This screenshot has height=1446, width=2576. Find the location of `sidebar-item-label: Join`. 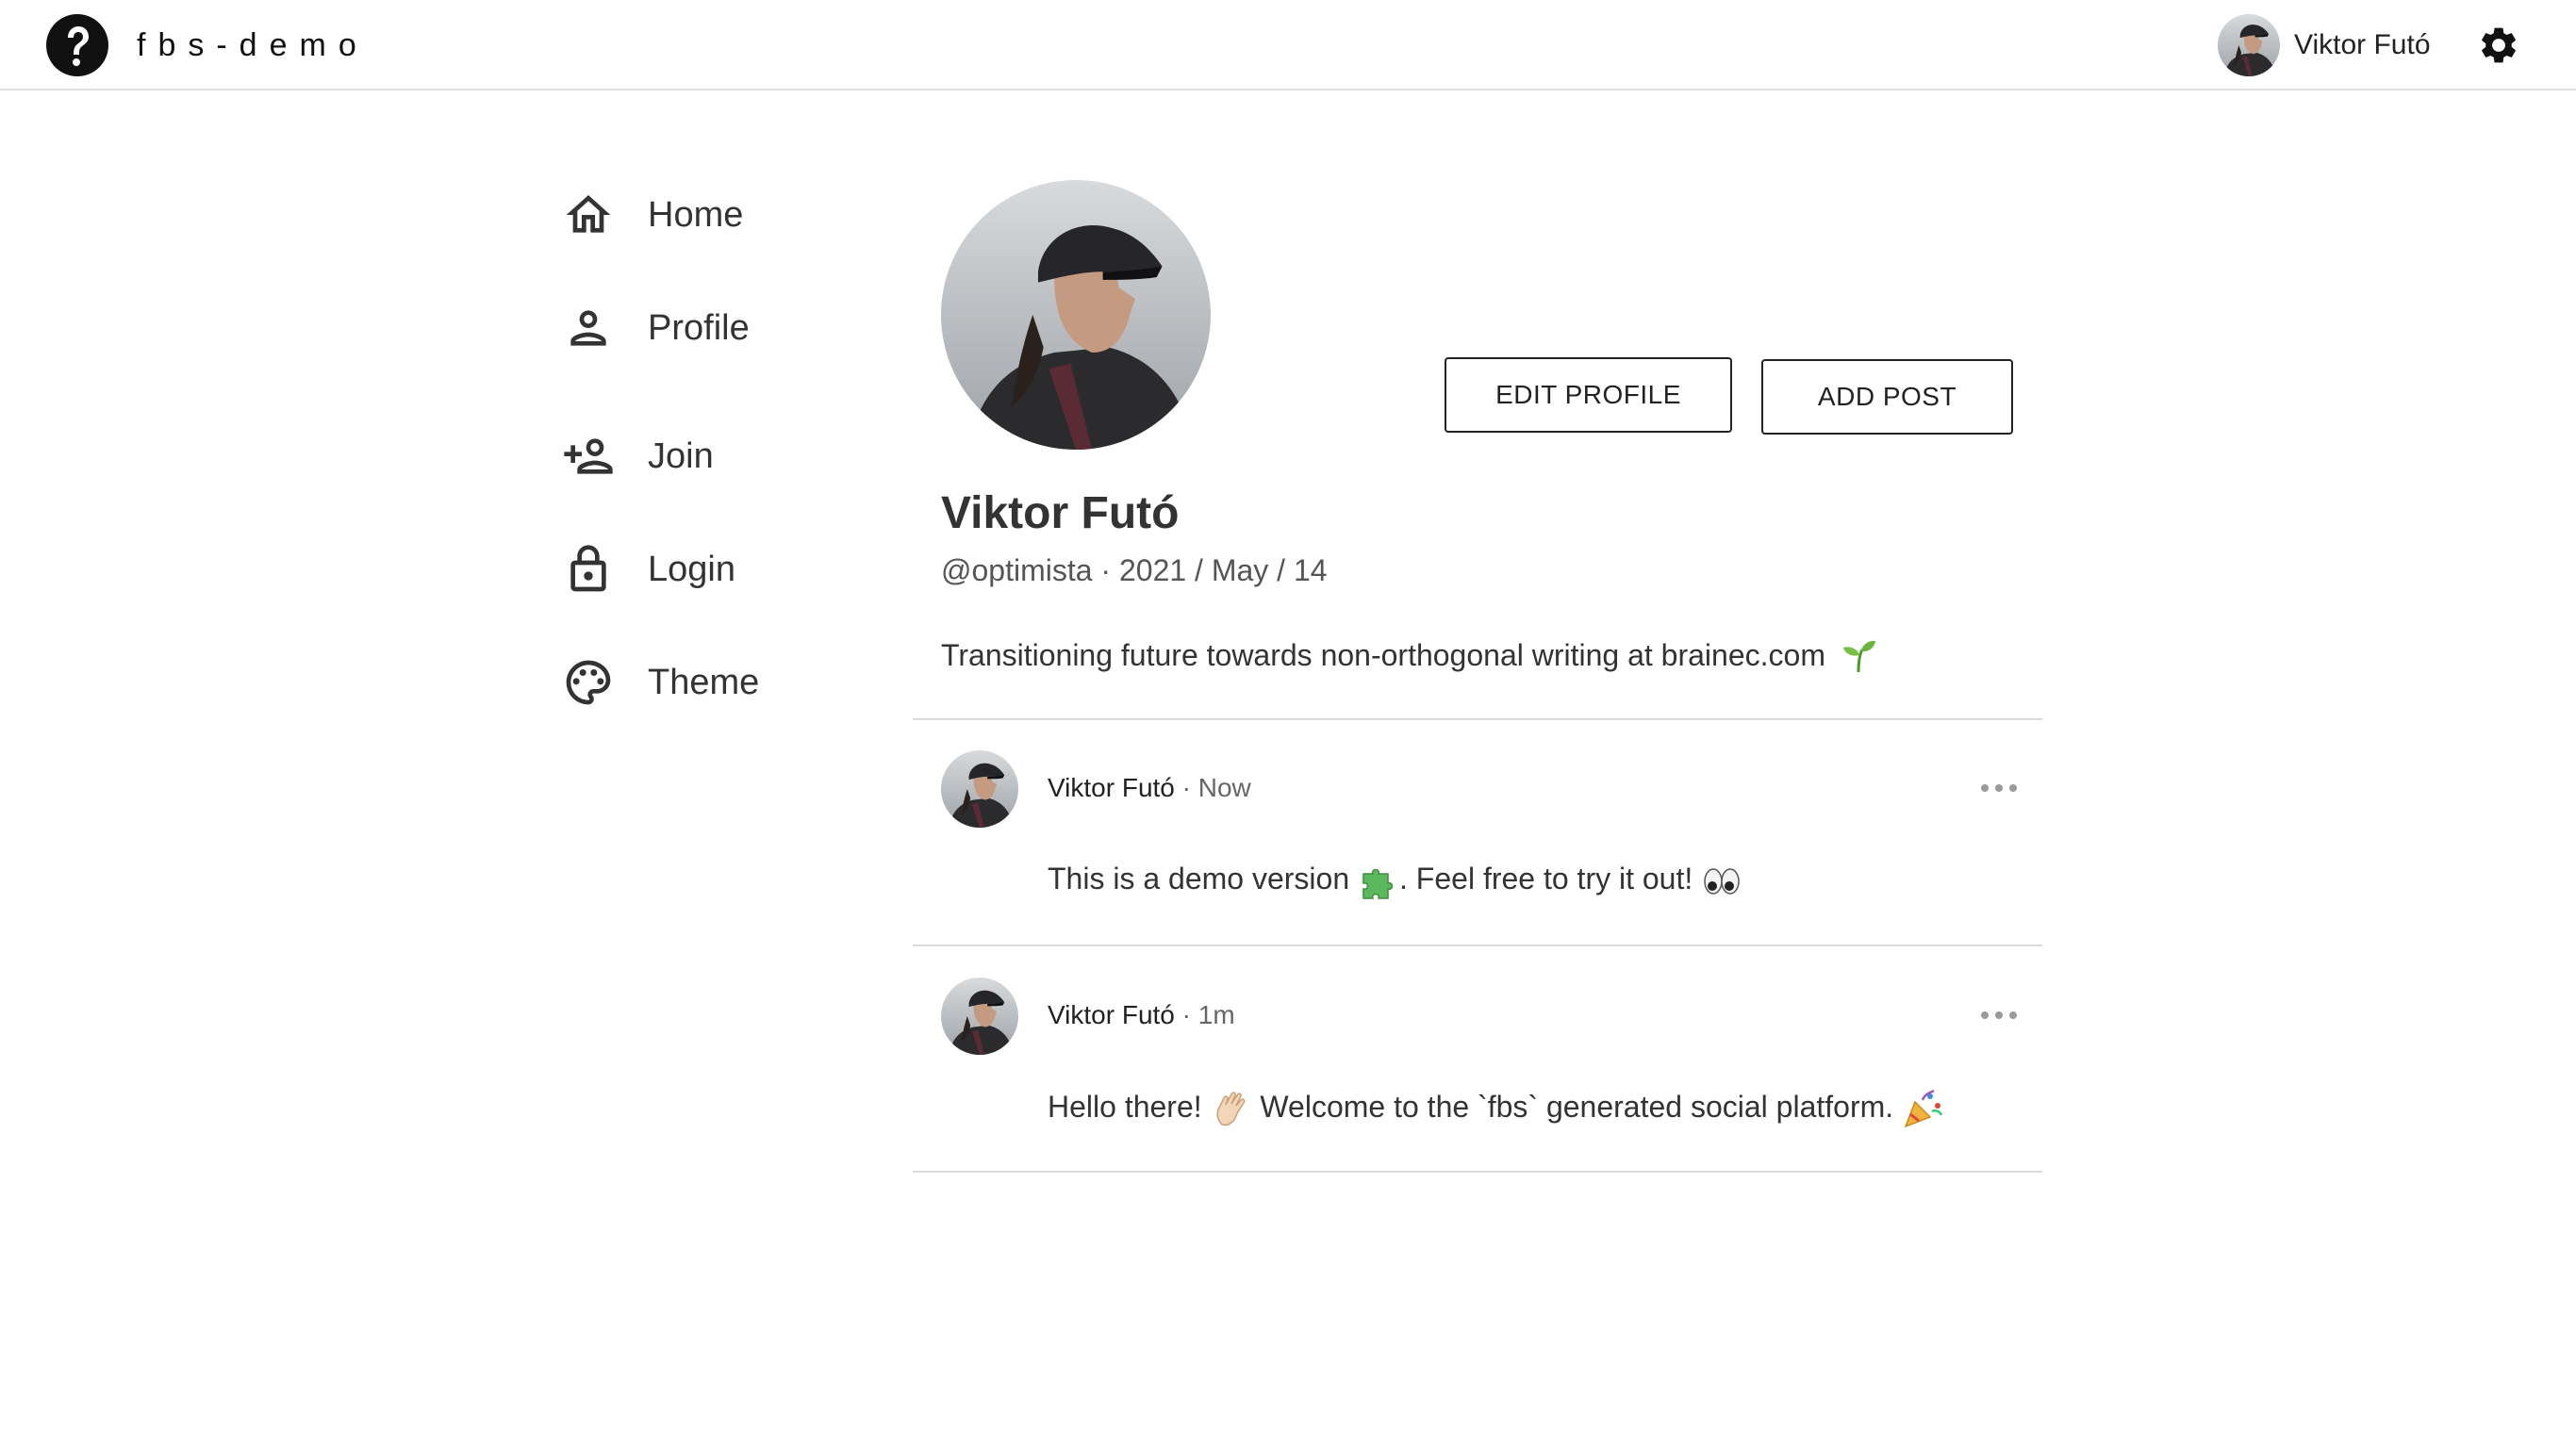

sidebar-item-label: Join is located at coordinates (681, 456).